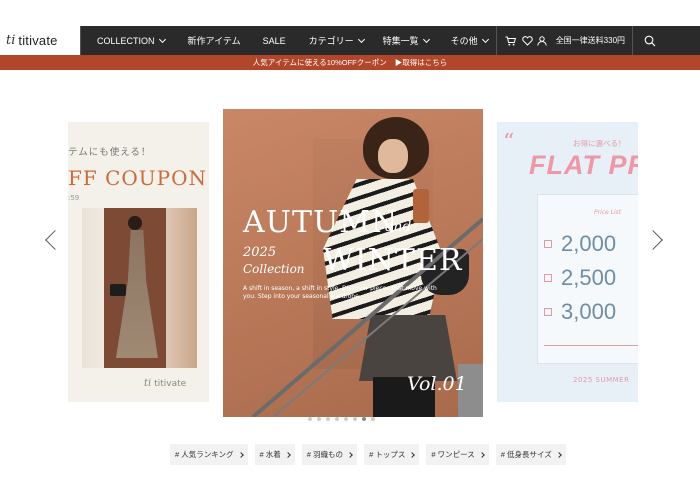 This screenshot has width=700, height=500. Describe the element at coordinates (341, 419) in the screenshot. I see `carousel-pagination` at that location.